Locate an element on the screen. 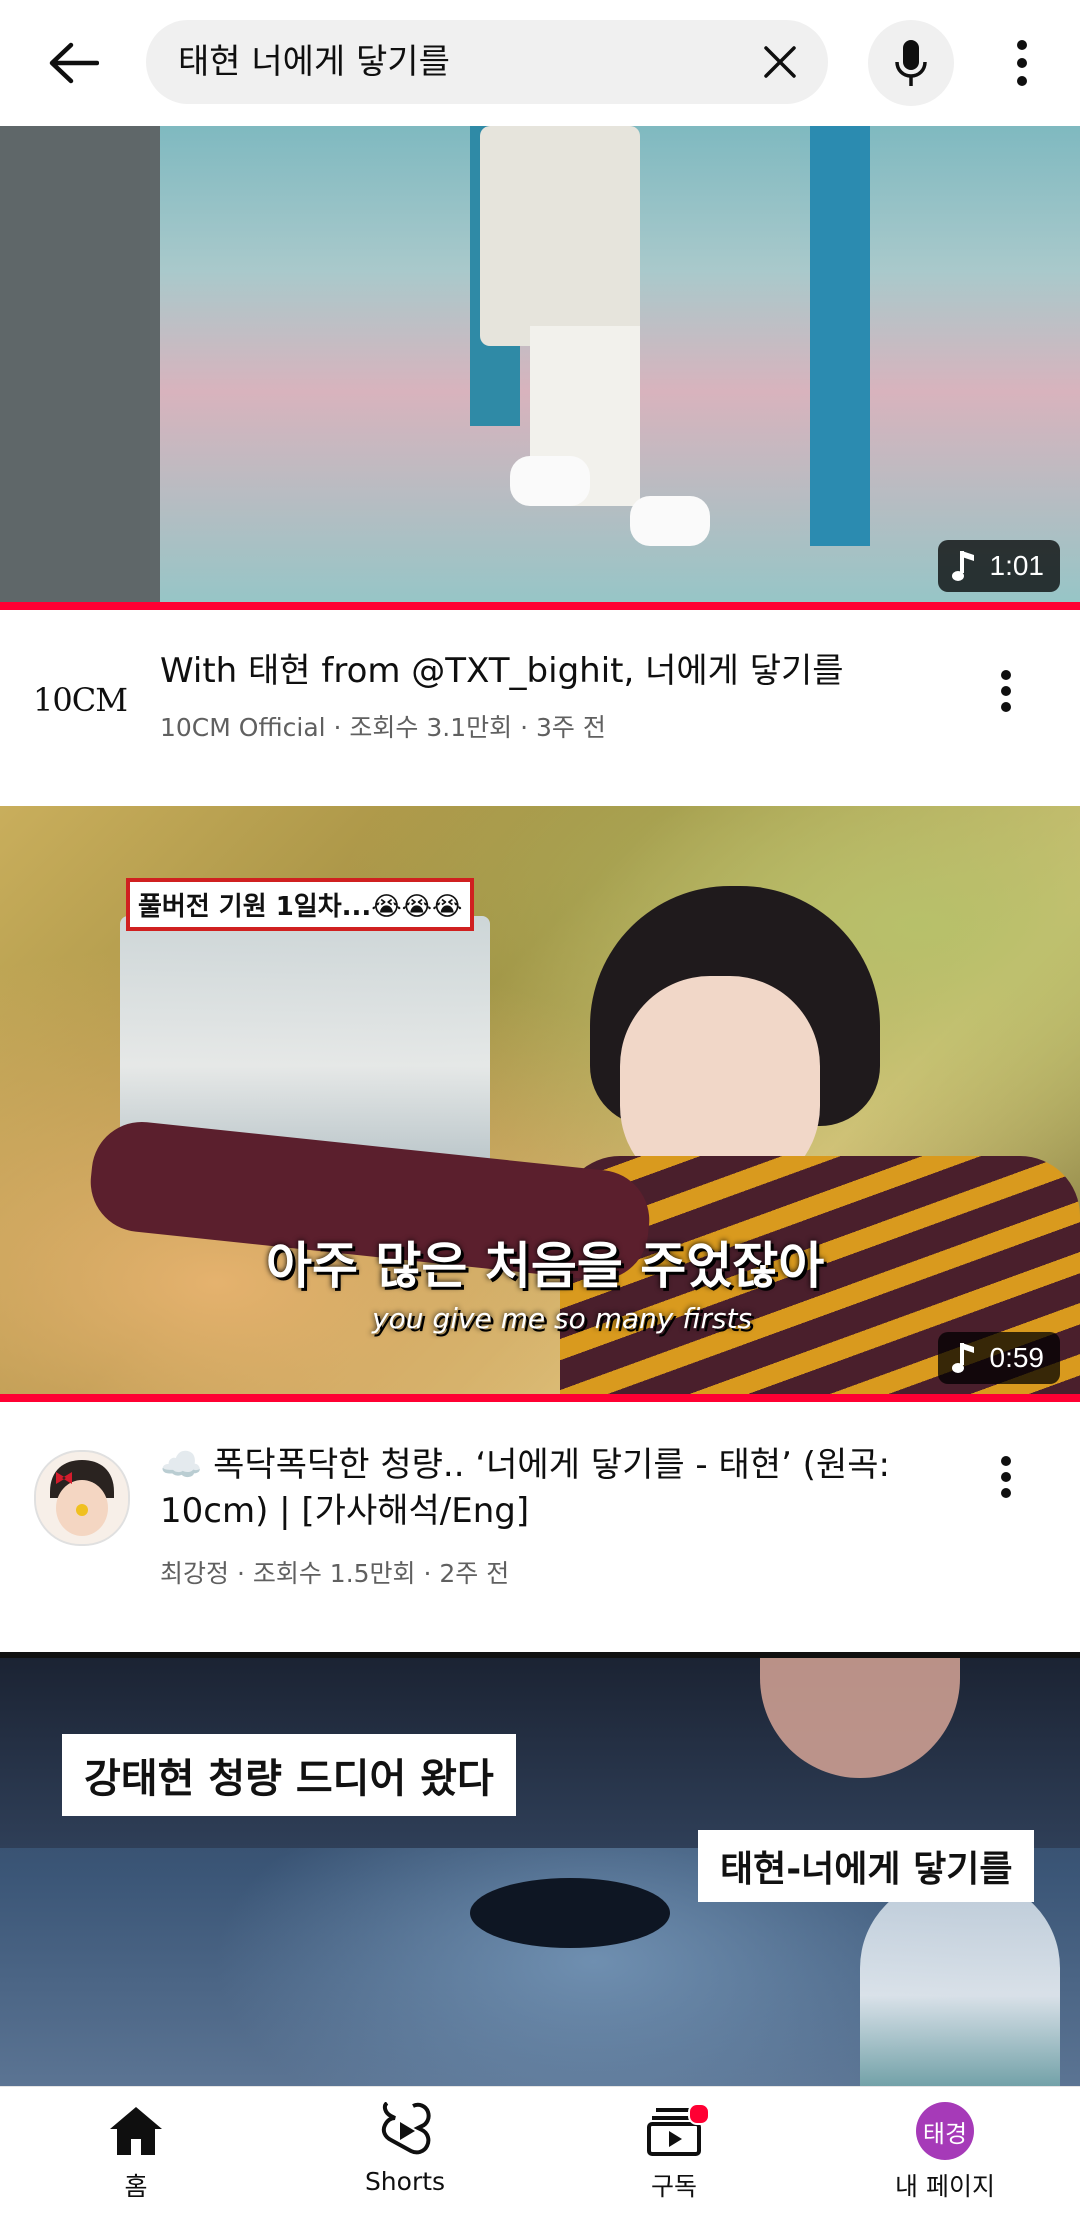 The height and width of the screenshot is (2213, 1080). search-input: 태현 너에게 닿기를 is located at coordinates (487, 62).